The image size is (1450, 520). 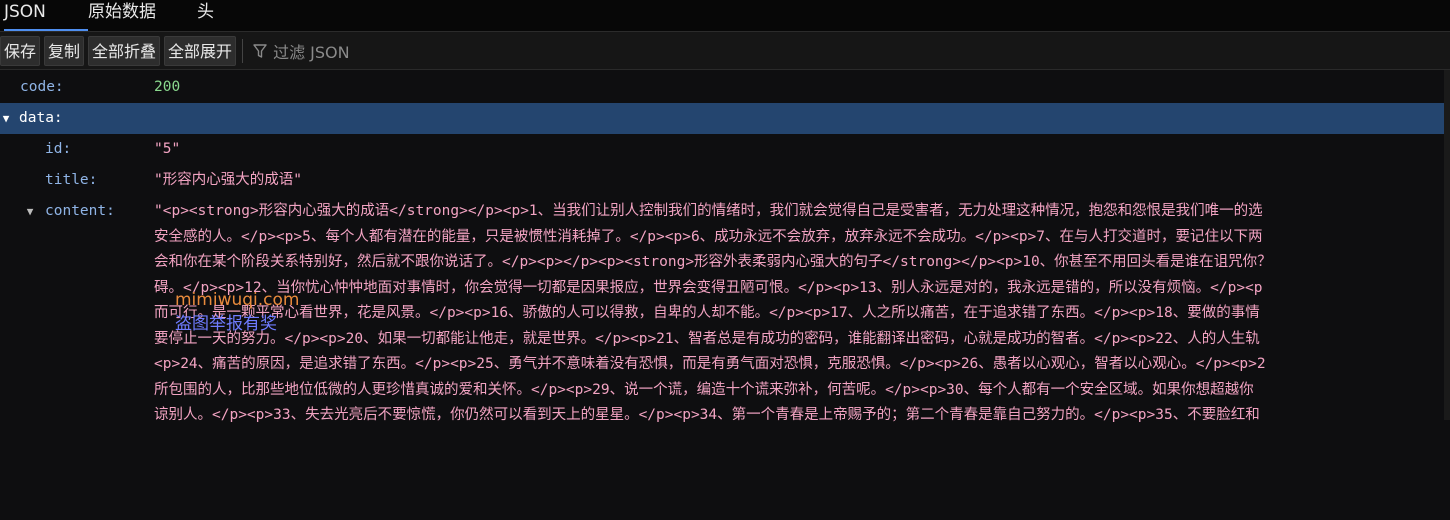 What do you see at coordinates (725, 87) in the screenshot?
I see `tree-row-code: code: 200` at bounding box center [725, 87].